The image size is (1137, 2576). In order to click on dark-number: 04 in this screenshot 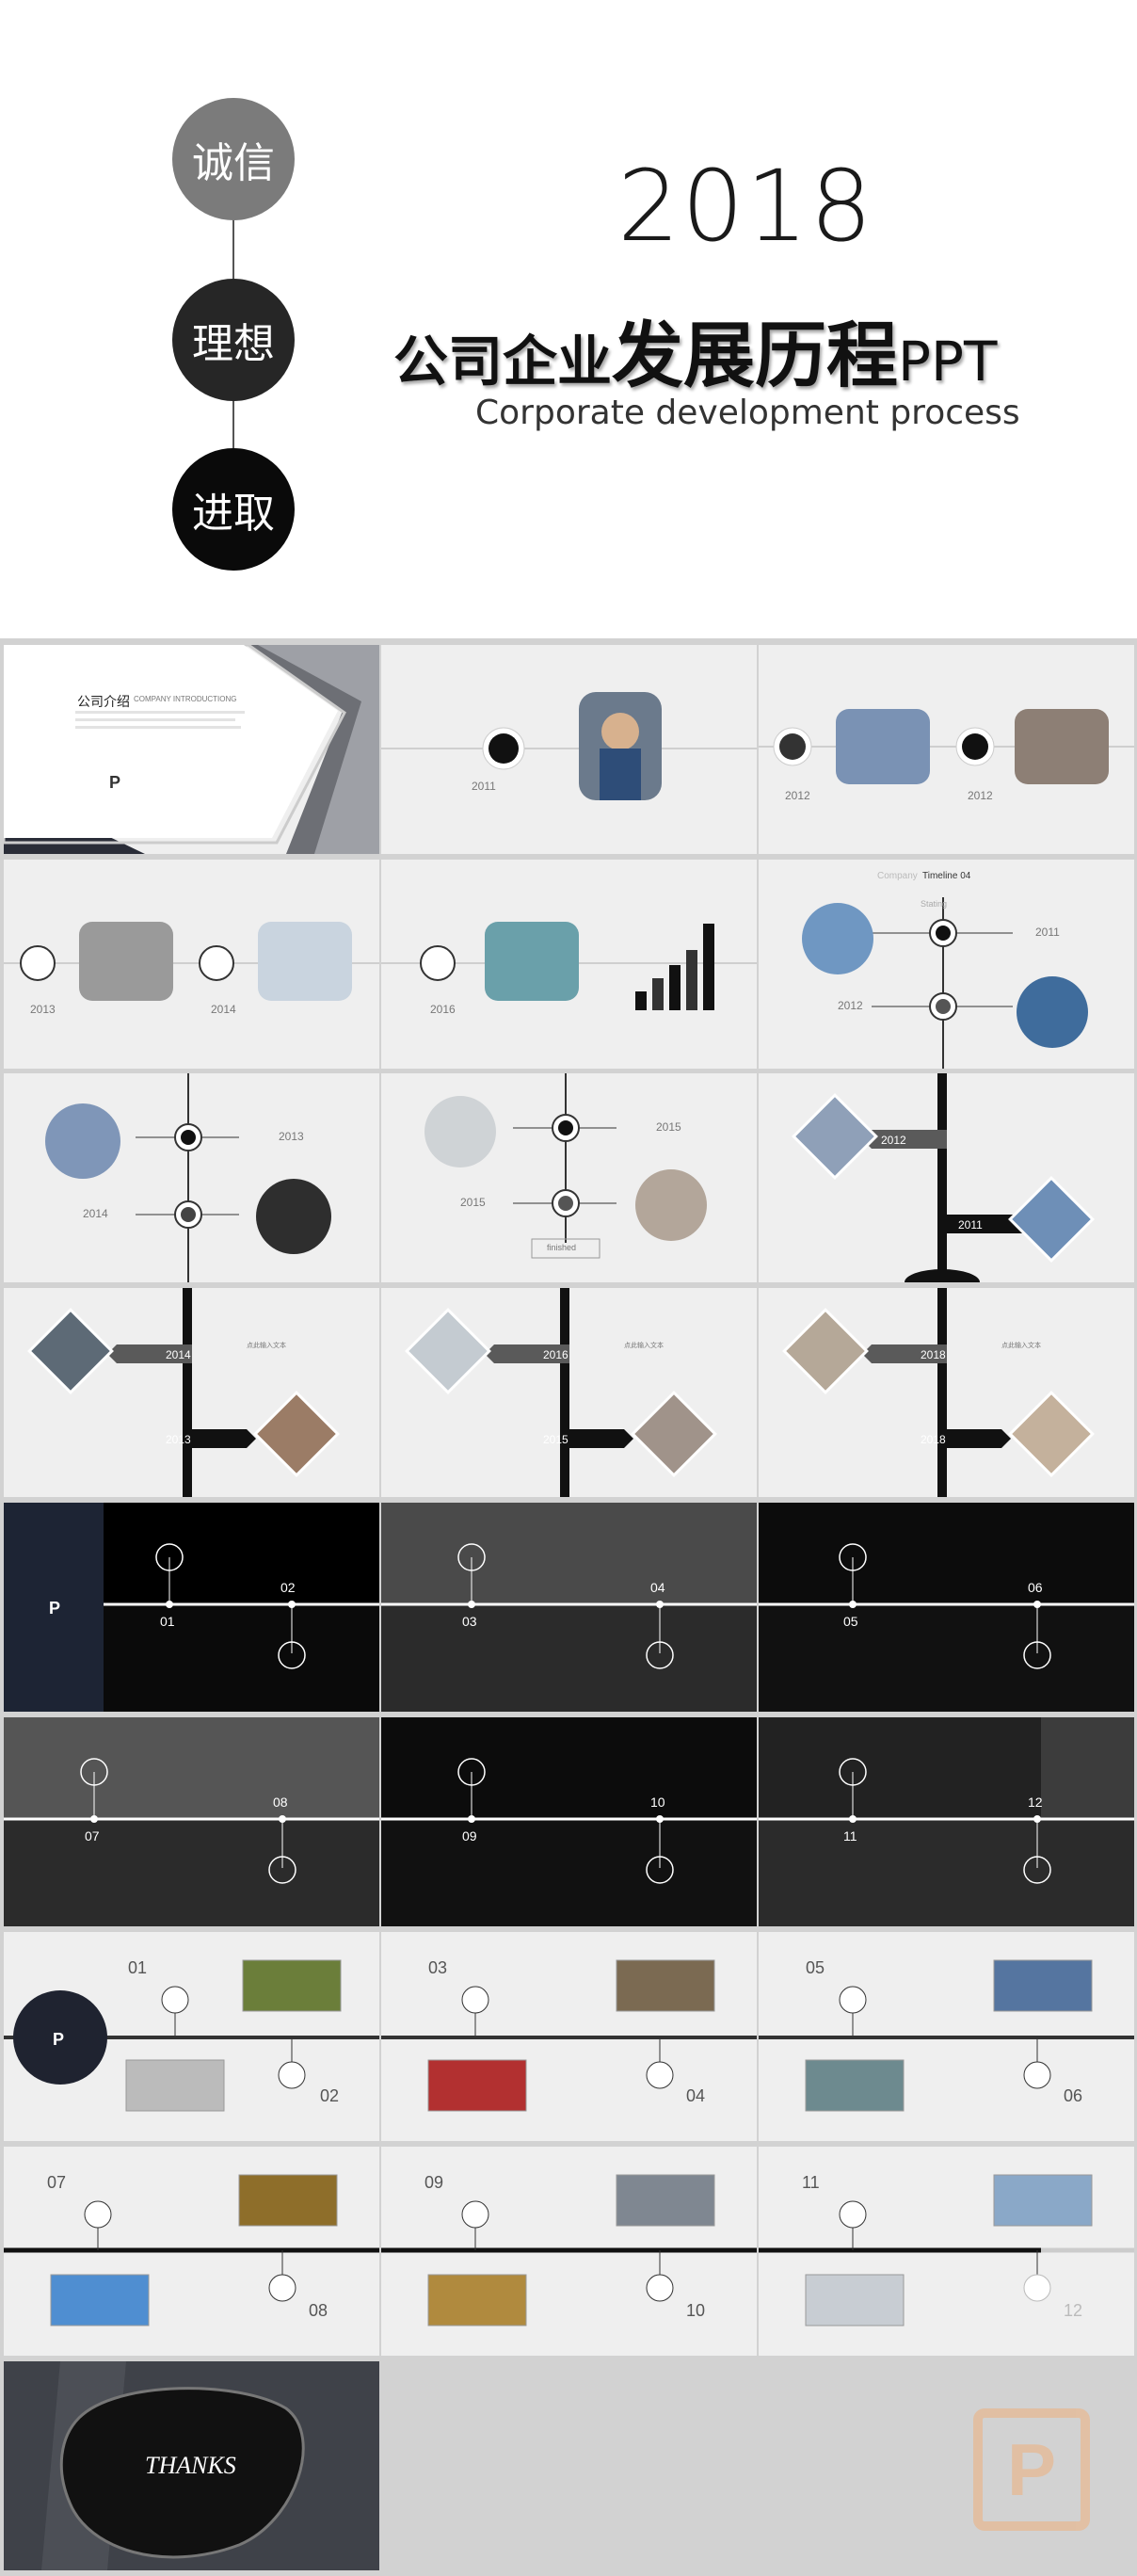, I will do `click(658, 1587)`.